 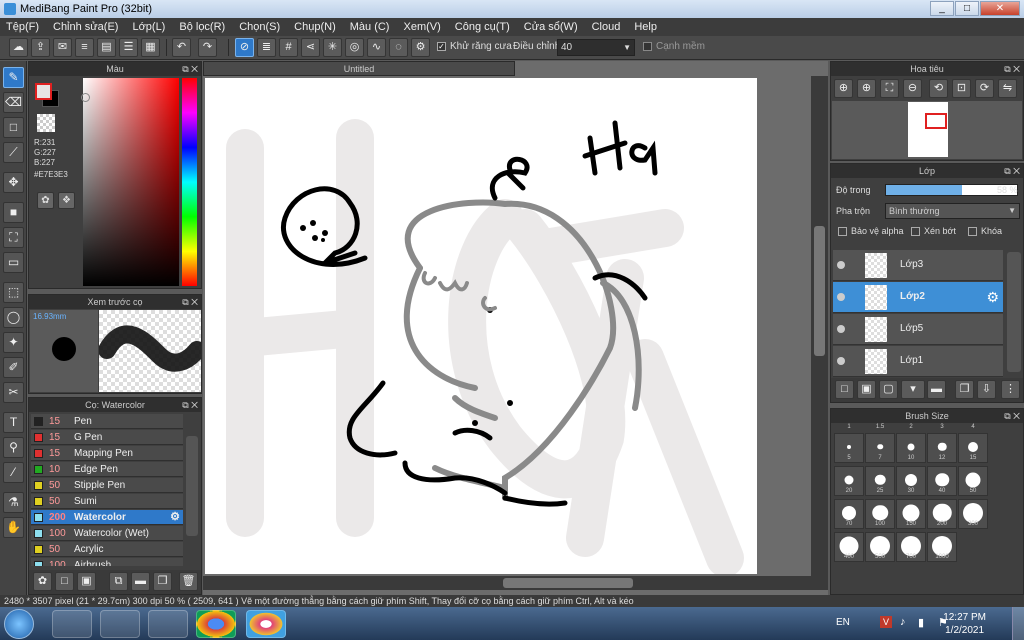 I want to click on text-panel-icon: ≡, so click(x=84, y=47).